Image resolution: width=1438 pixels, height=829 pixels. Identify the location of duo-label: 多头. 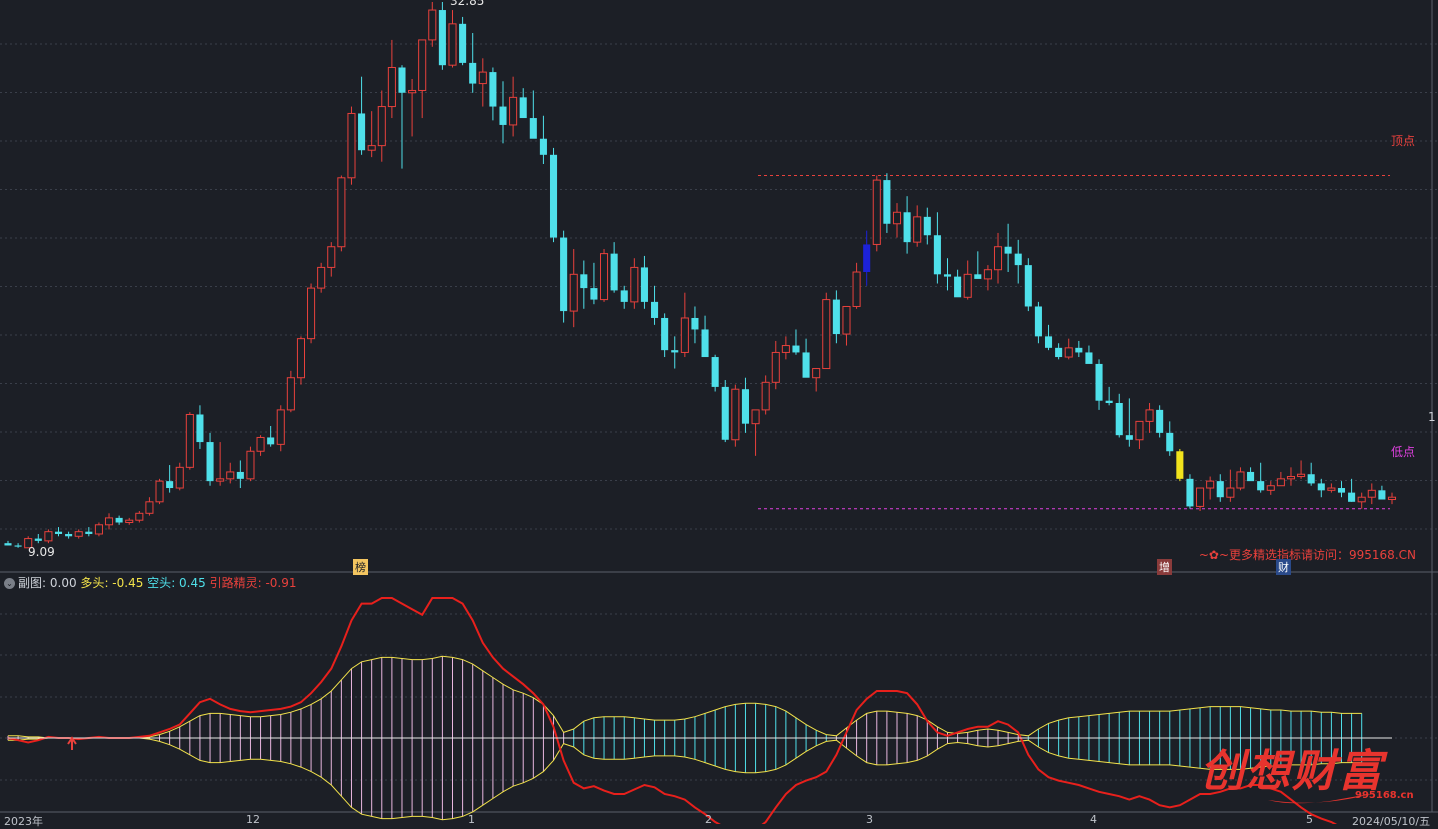
(92, 583).